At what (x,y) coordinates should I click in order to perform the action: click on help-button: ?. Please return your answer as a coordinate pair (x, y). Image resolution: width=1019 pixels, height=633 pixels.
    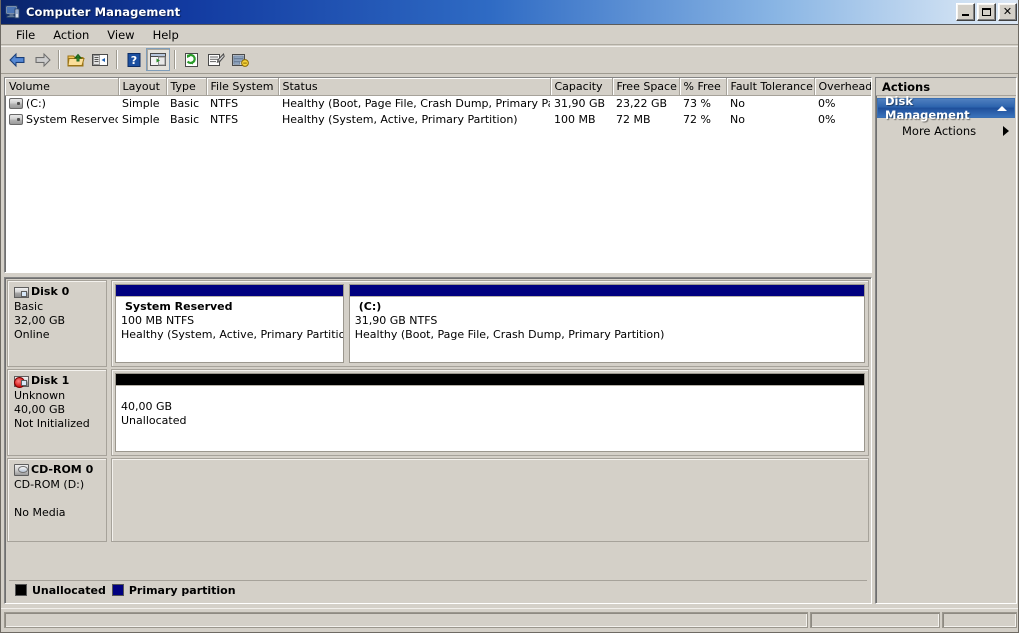
    Looking at the image, I should click on (134, 59).